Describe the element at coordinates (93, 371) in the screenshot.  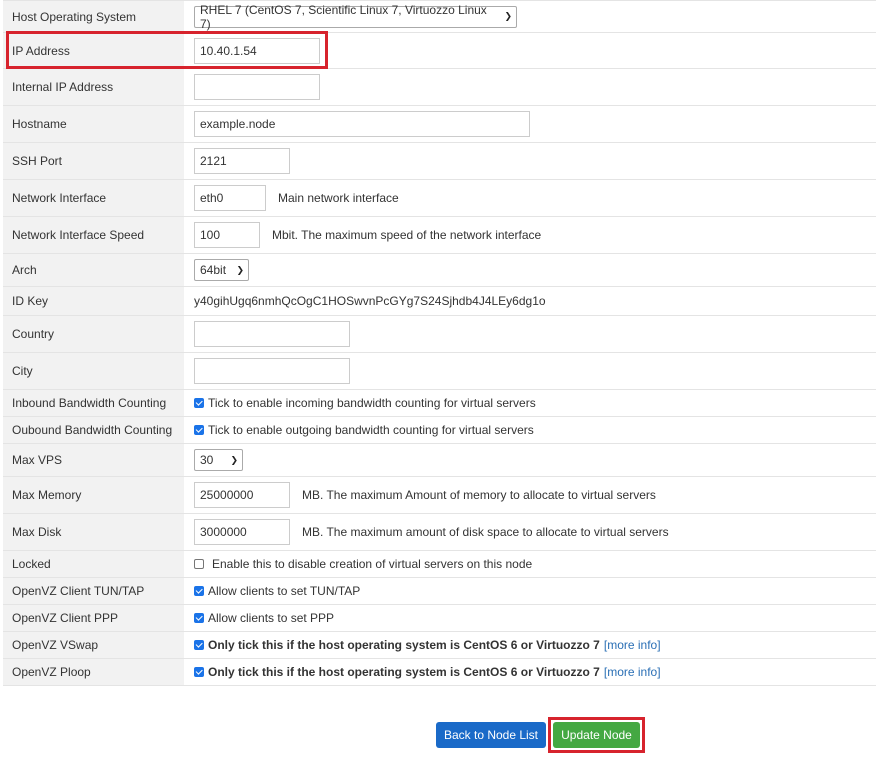
I see `city-label: City` at that location.